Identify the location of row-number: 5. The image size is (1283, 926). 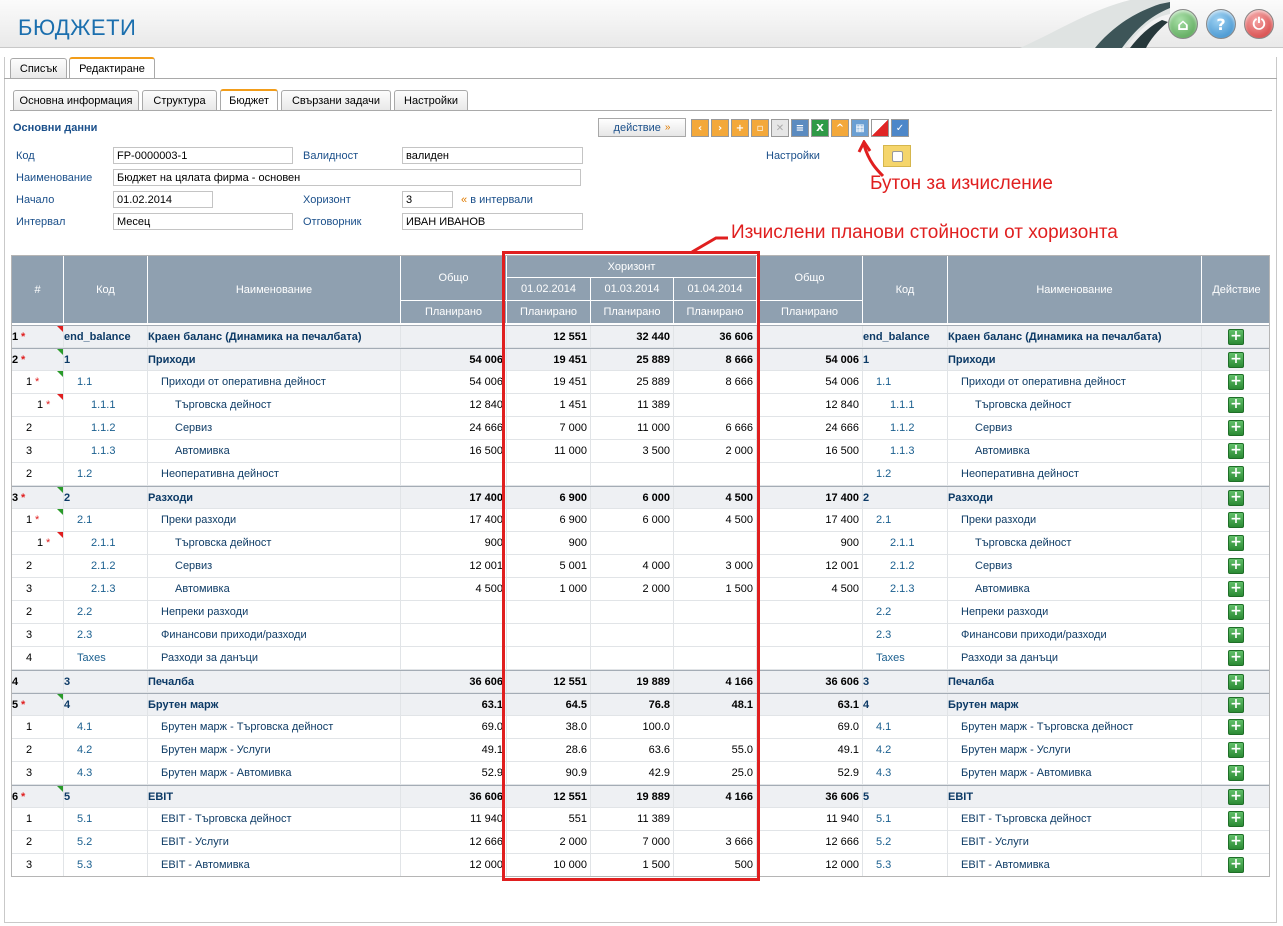
(15, 705).